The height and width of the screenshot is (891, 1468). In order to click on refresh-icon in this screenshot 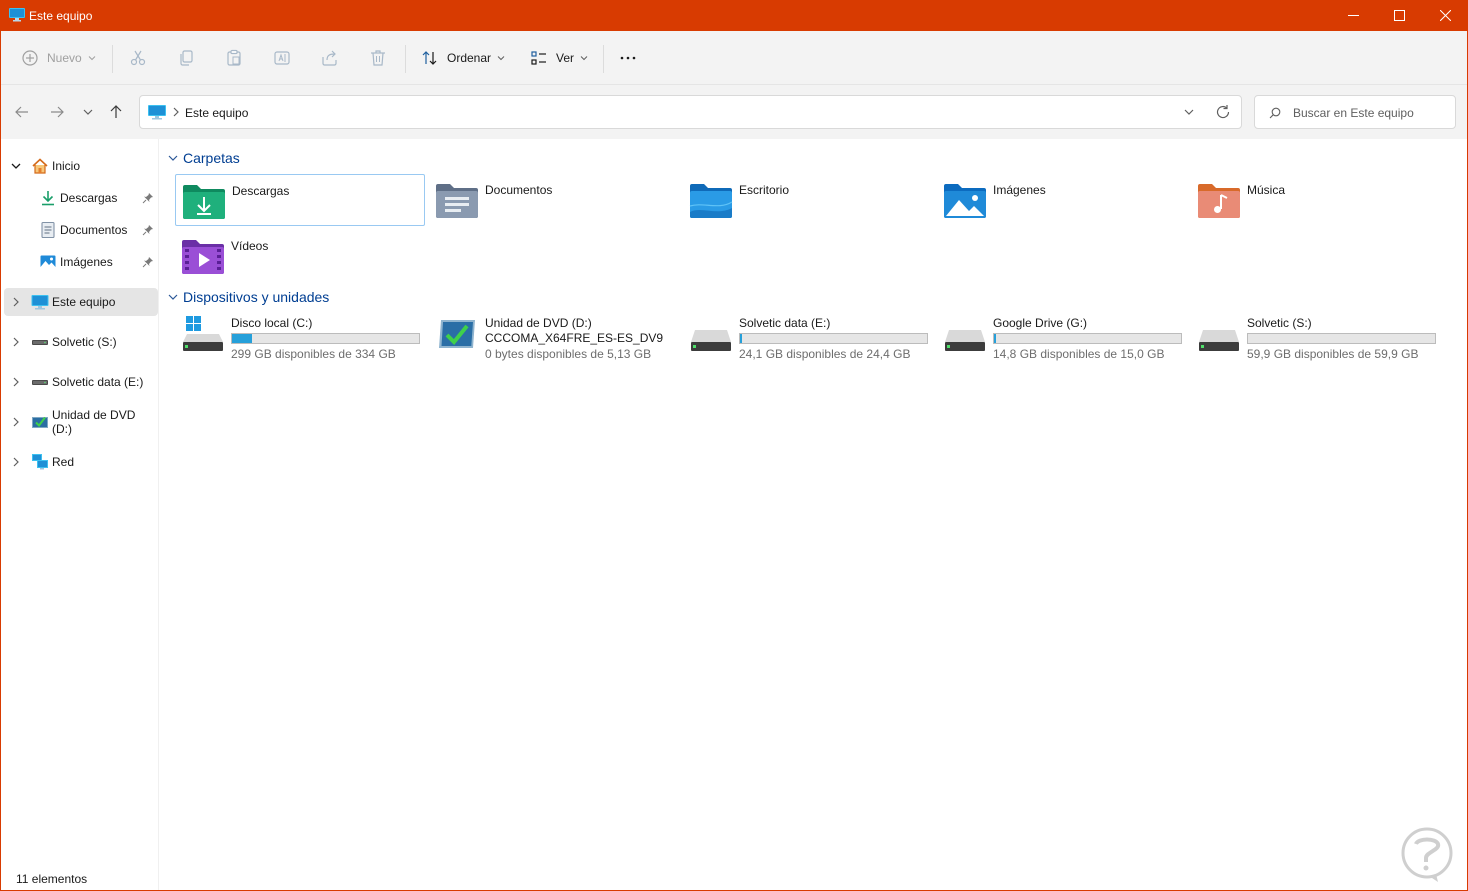, I will do `click(1223, 112)`.